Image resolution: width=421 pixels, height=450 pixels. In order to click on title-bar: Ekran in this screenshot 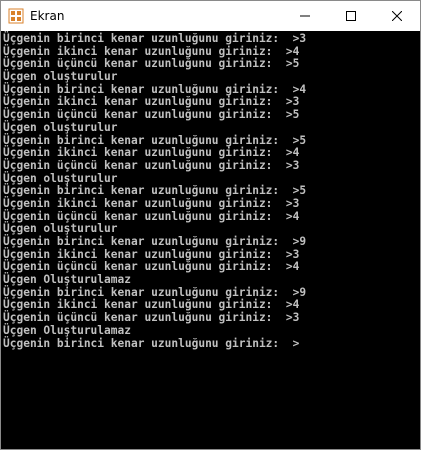, I will do `click(210, 16)`.